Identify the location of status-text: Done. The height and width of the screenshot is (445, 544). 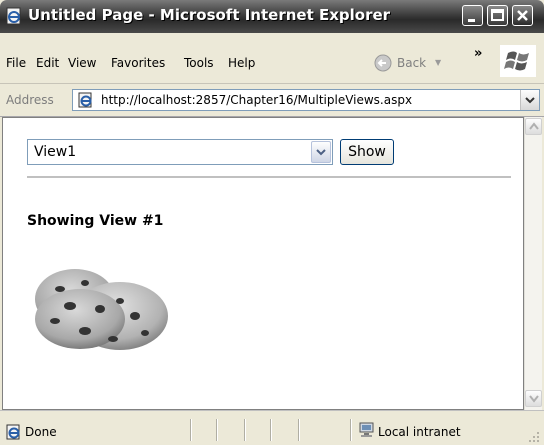
(41, 432).